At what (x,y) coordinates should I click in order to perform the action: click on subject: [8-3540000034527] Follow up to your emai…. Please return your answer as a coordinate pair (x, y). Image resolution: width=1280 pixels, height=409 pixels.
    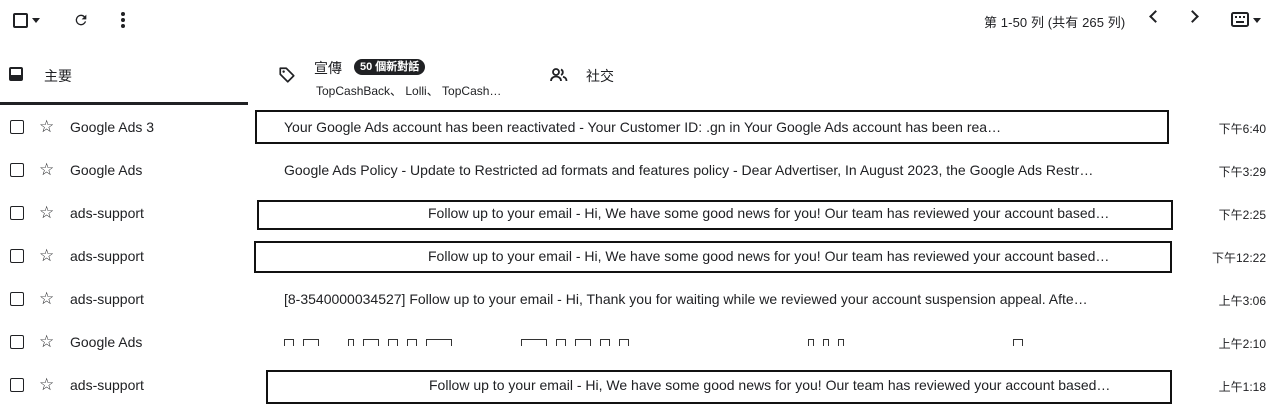
    Looking at the image, I should click on (686, 299).